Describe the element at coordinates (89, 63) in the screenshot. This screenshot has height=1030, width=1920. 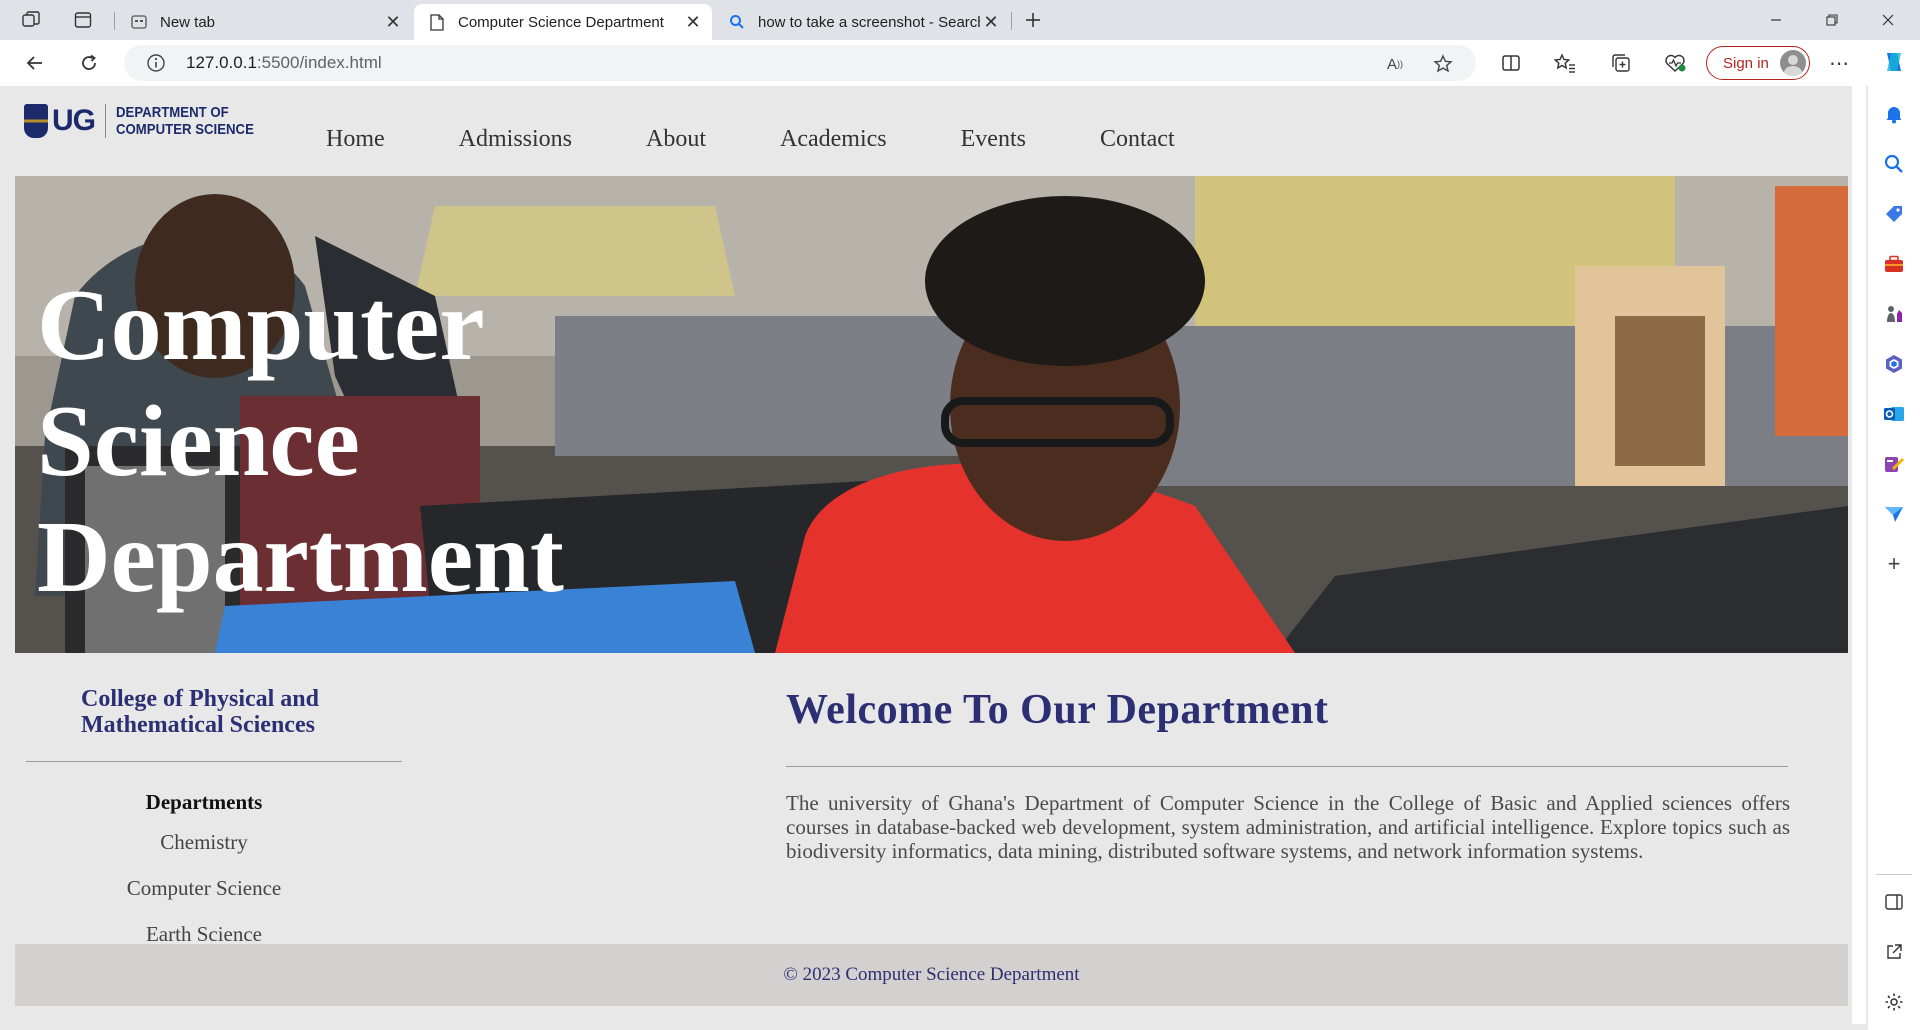
I see `refresh-button` at that location.